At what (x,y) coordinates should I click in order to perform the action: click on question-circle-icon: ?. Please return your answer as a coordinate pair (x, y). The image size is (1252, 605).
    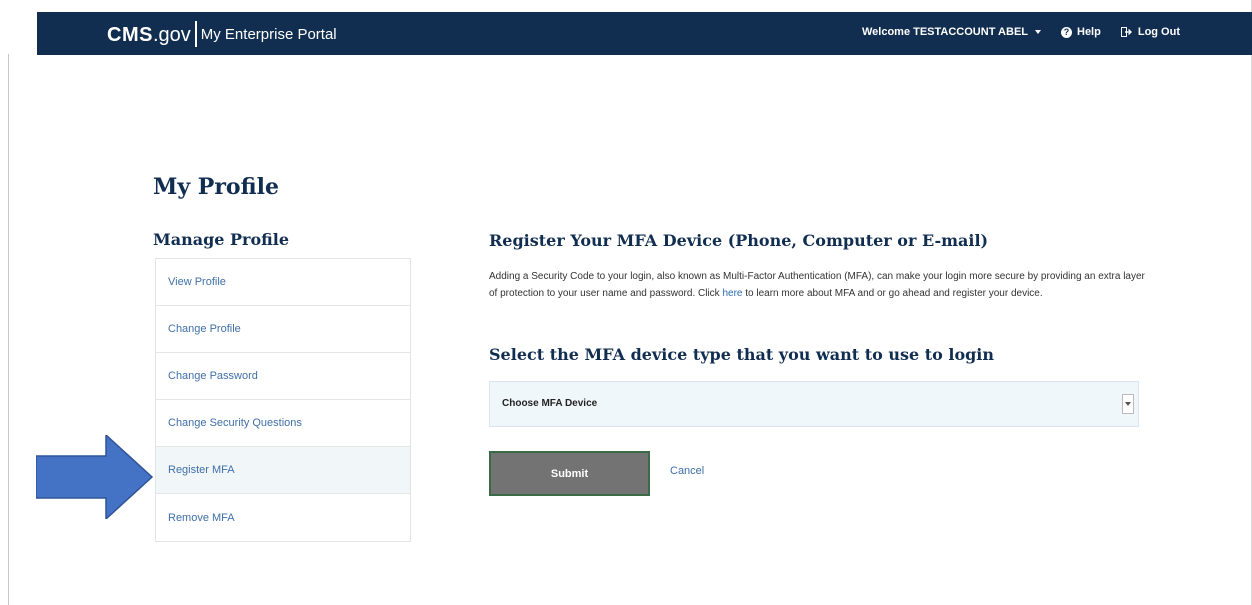
    Looking at the image, I should click on (1066, 32).